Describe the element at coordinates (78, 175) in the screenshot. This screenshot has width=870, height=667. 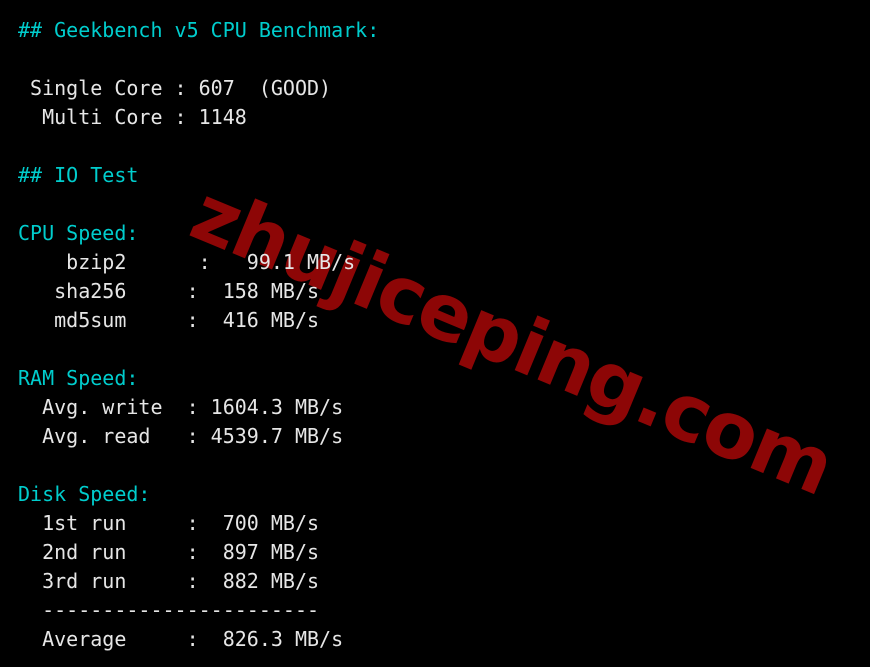
I see `io-test-heading: ## IO Test` at that location.